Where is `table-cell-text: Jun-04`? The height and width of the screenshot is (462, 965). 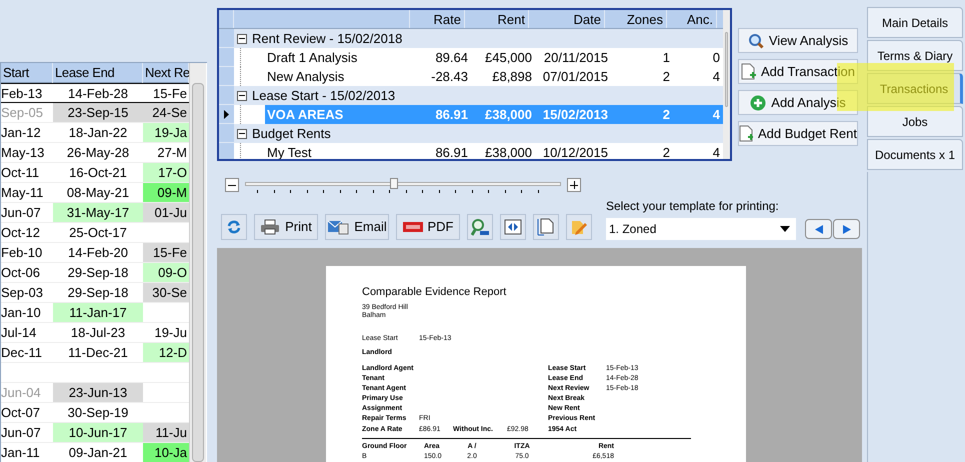 table-cell-text: Jun-04 is located at coordinates (21, 393).